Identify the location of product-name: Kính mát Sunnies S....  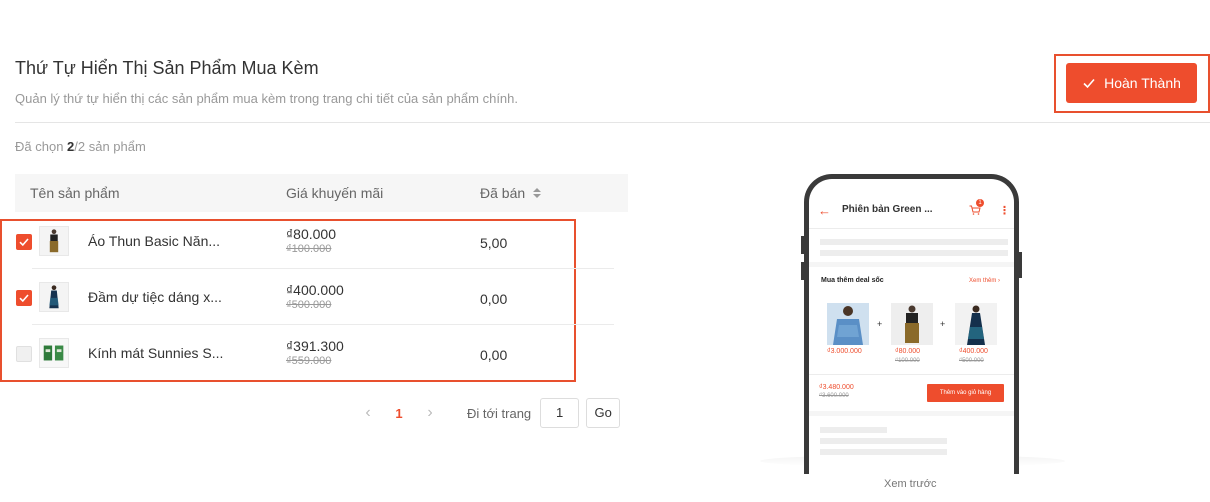
(156, 353).